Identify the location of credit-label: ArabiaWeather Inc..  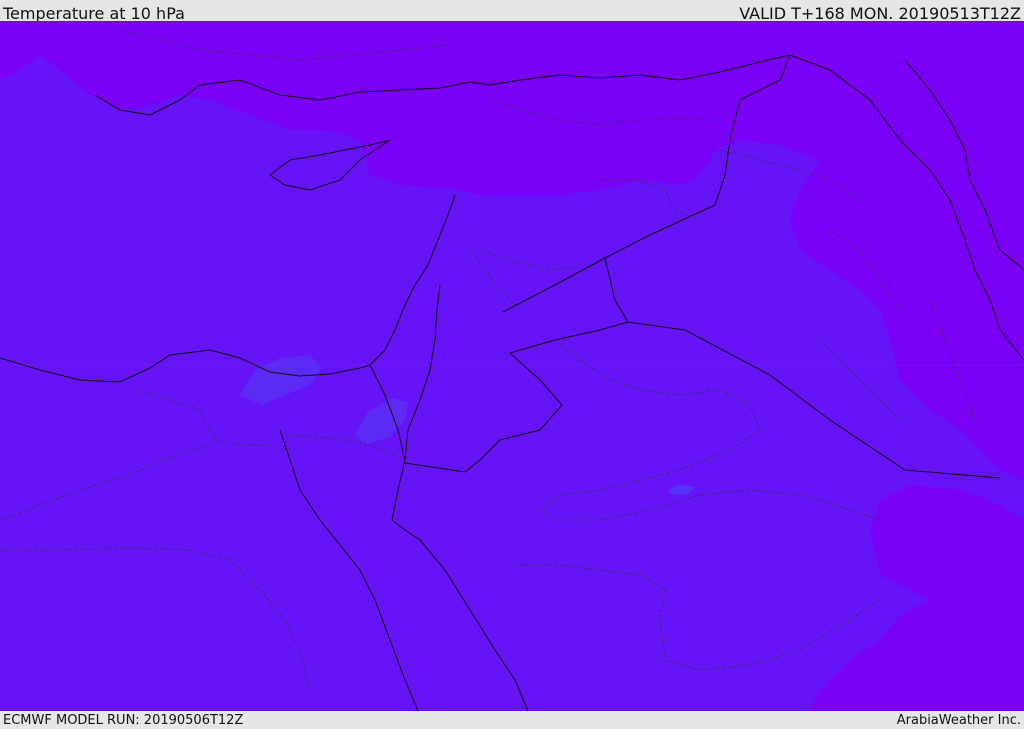
(958, 720).